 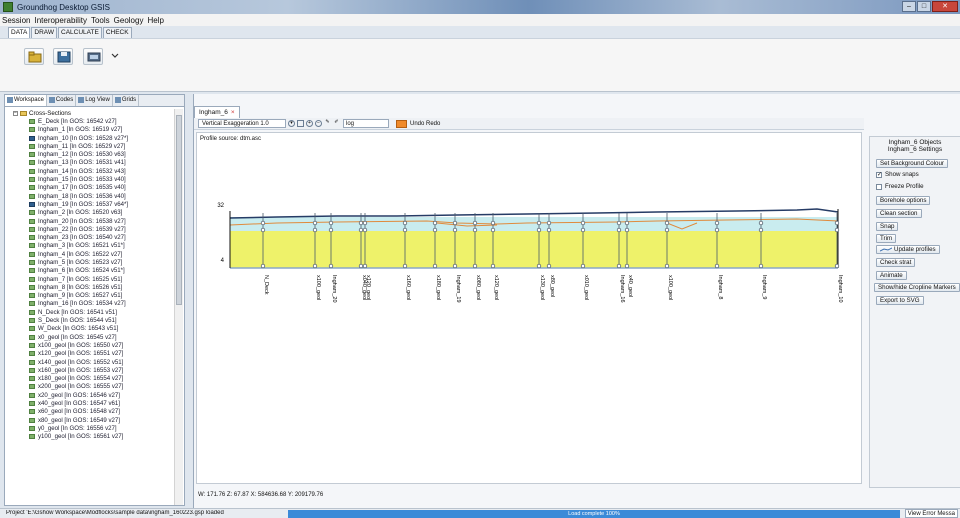 I want to click on tree-item: x100_geol [In GOS: 16550 v27], so click(x=94, y=345).